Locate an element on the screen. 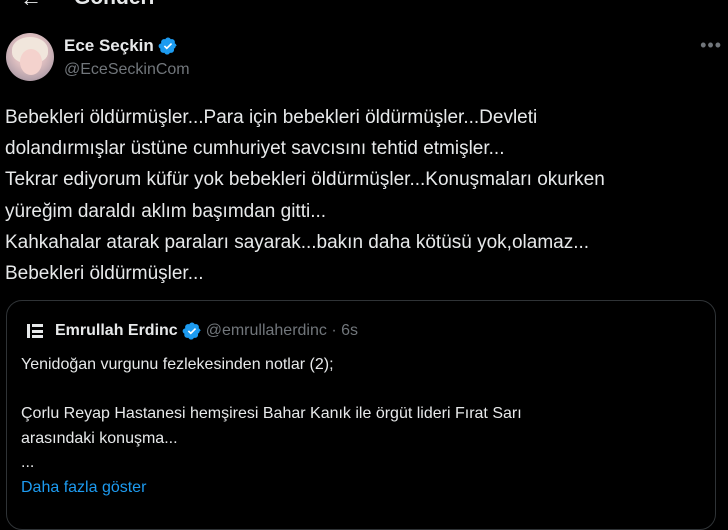  quote-display-name: Emrullah Erdinc is located at coordinates (116, 331).